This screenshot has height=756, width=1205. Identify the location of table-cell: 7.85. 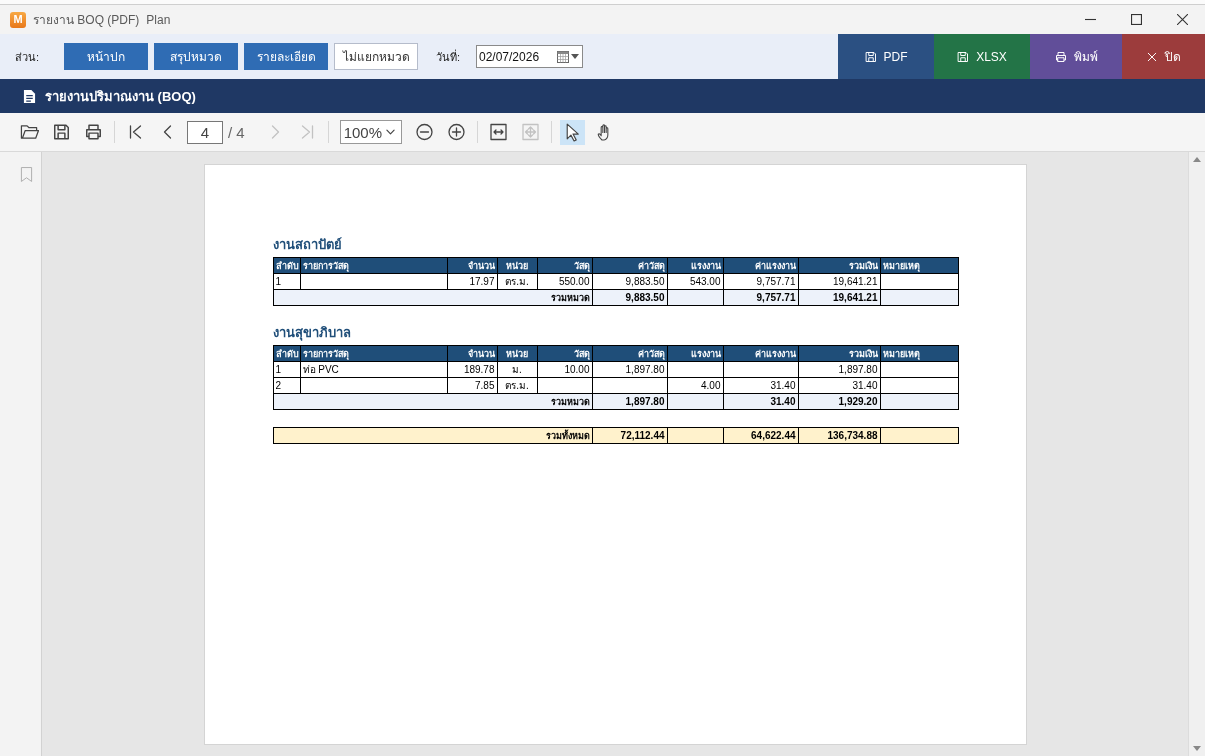
(472, 385).